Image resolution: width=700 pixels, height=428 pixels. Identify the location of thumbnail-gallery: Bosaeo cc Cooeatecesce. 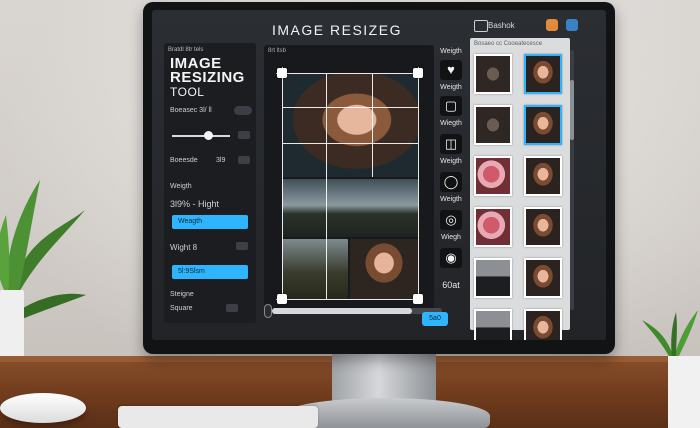
(520, 189).